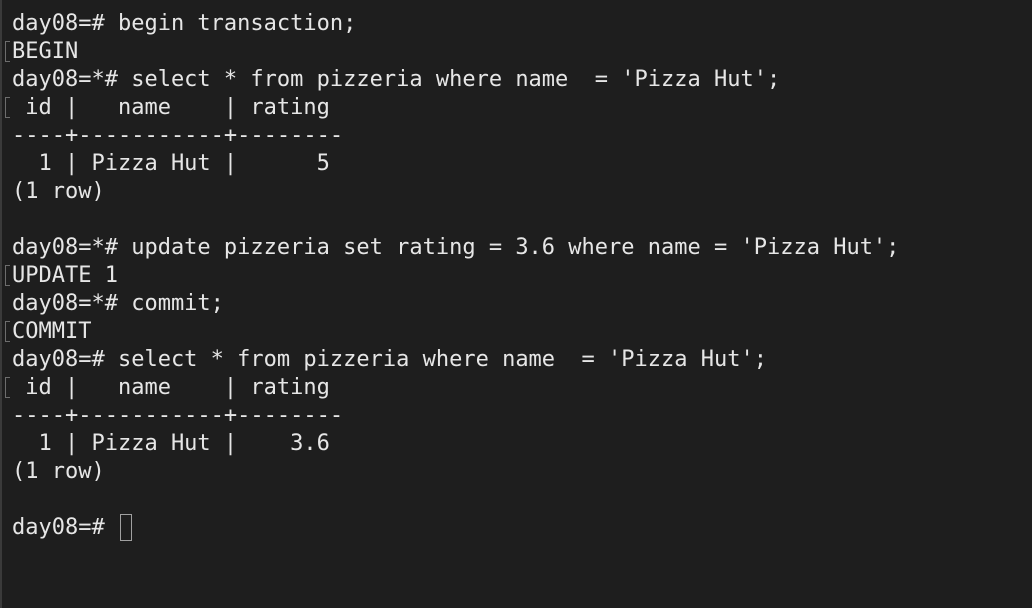  What do you see at coordinates (52, 331) in the screenshot?
I see `line-text: COMMIT` at bounding box center [52, 331].